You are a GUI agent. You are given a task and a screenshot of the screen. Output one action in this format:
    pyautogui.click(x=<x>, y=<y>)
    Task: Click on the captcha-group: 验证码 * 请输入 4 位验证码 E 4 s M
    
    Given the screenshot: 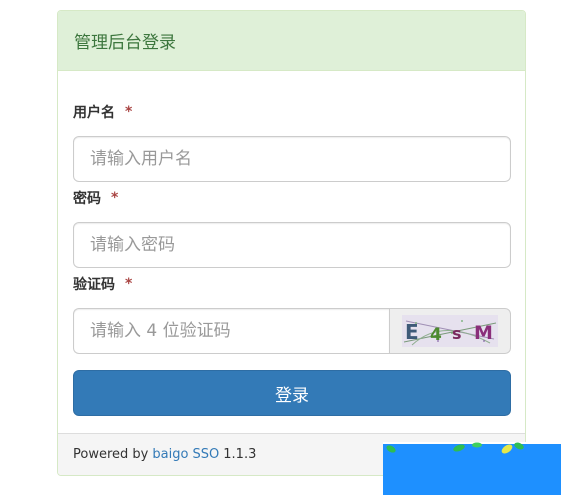 What is the action you would take?
    pyautogui.click(x=292, y=314)
    